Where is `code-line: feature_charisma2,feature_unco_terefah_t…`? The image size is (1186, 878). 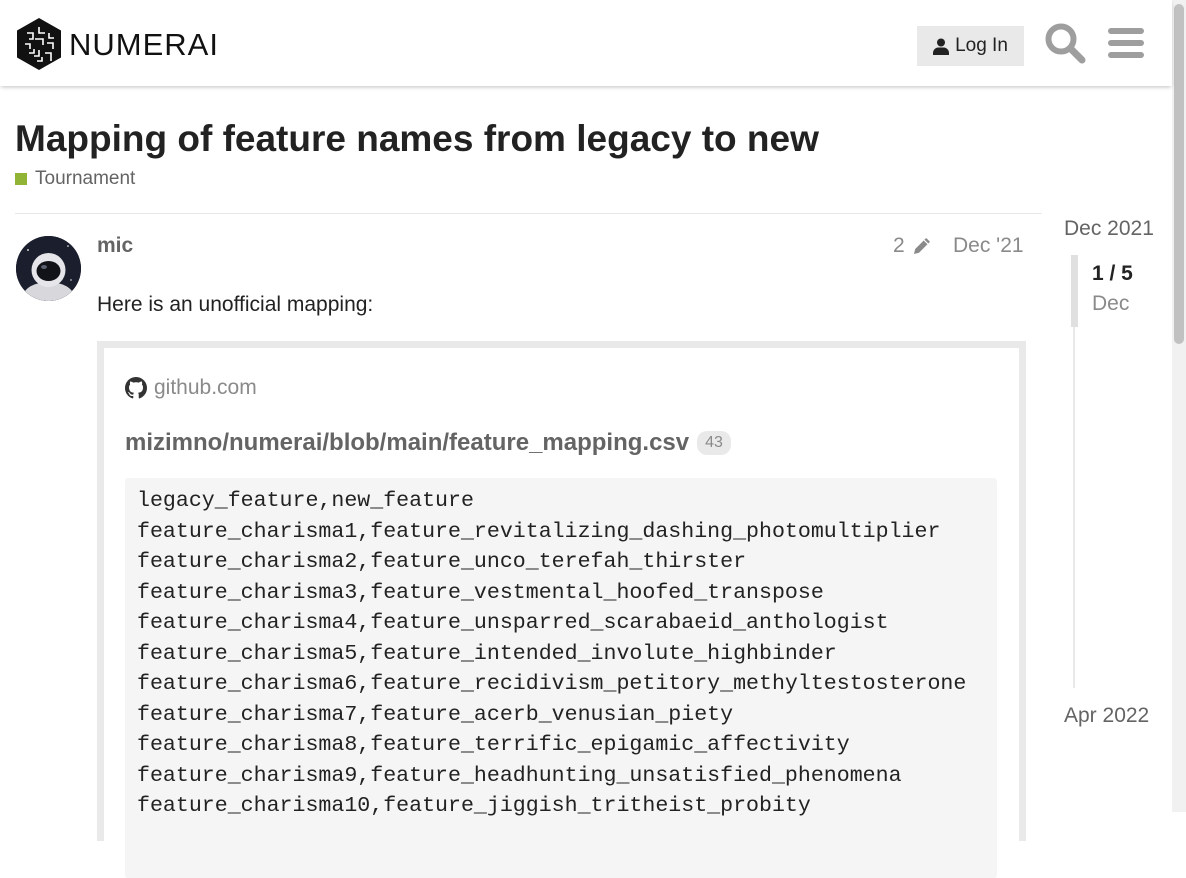 code-line: feature_charisma2,feature_unco_terefah_t… is located at coordinates (442, 562).